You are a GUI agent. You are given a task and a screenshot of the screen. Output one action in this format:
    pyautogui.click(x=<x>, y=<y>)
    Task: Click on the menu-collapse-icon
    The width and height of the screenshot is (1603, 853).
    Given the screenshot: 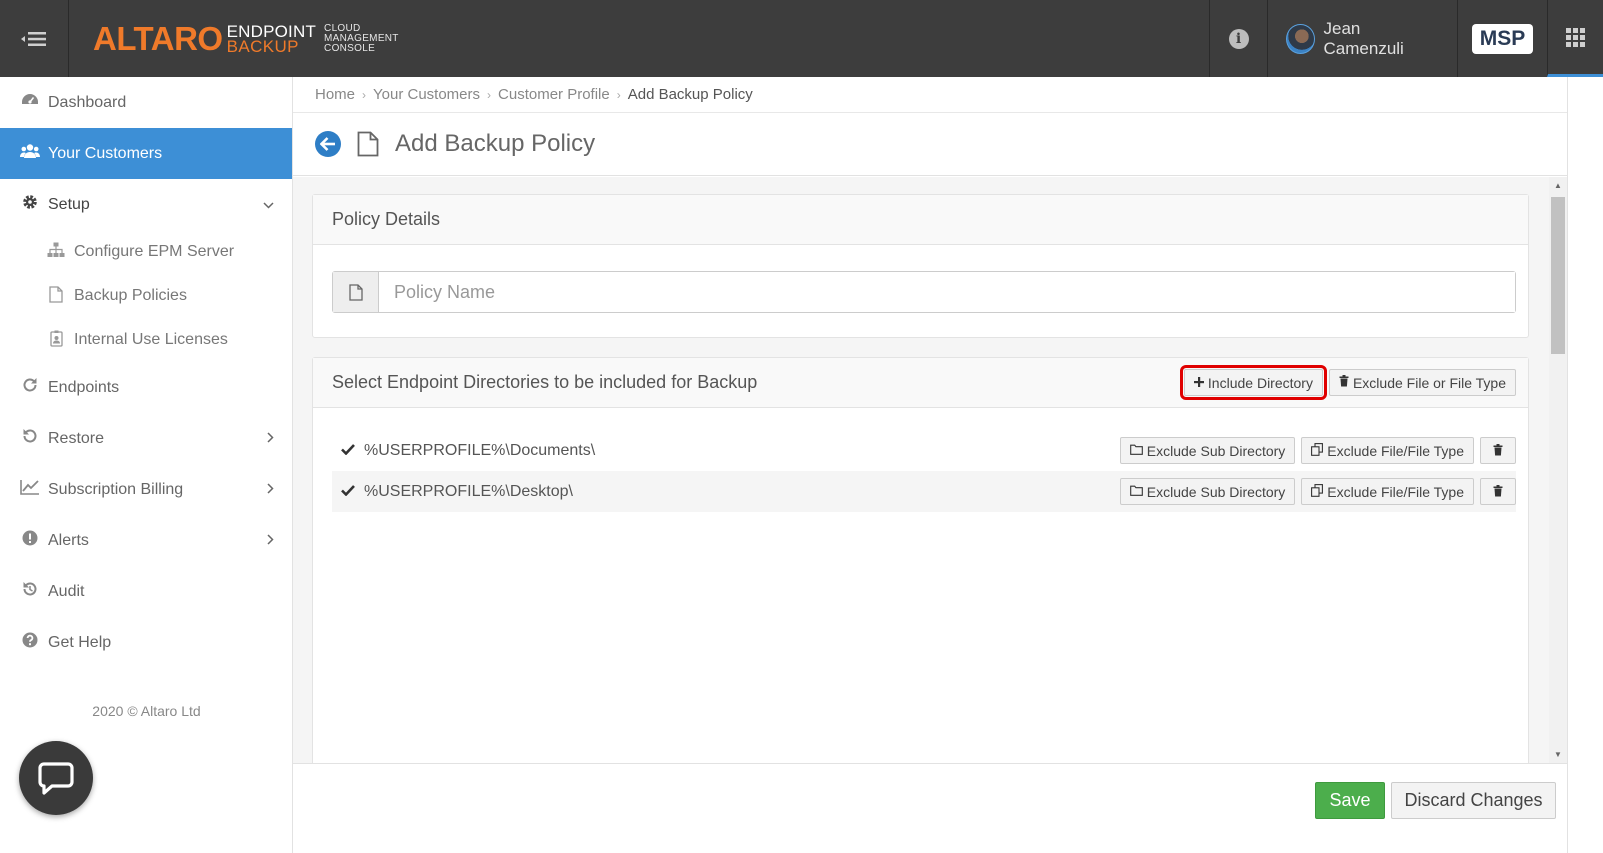 What is the action you would take?
    pyautogui.click(x=33, y=38)
    